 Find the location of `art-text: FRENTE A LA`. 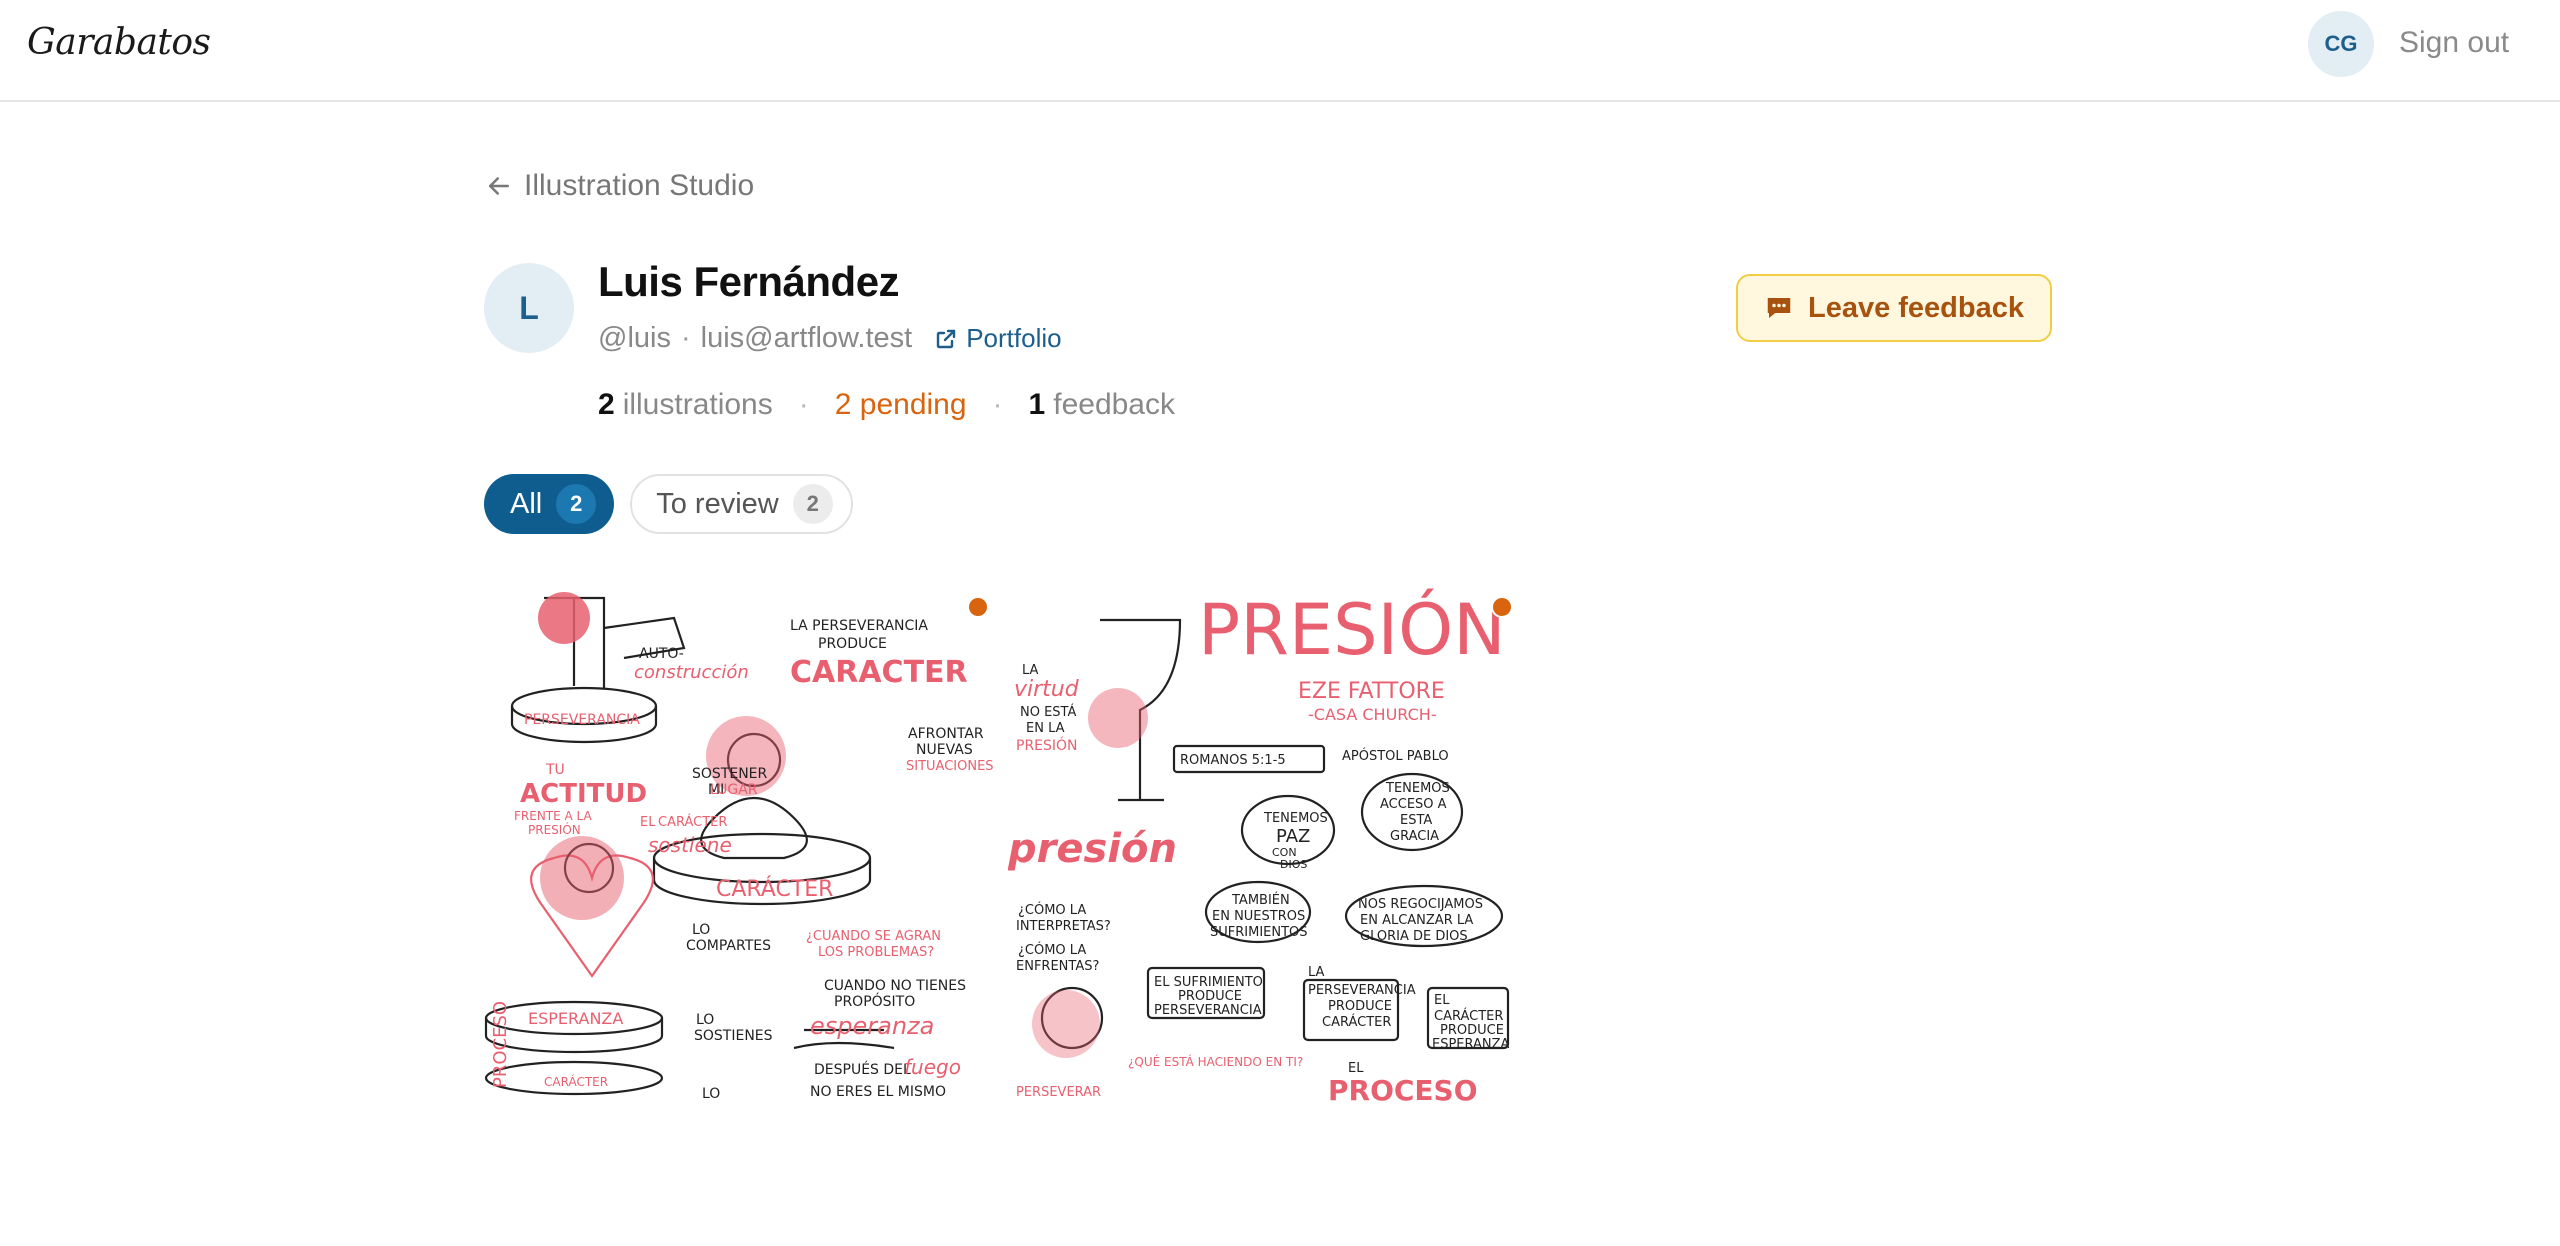

art-text: FRENTE A LA is located at coordinates (553, 816).